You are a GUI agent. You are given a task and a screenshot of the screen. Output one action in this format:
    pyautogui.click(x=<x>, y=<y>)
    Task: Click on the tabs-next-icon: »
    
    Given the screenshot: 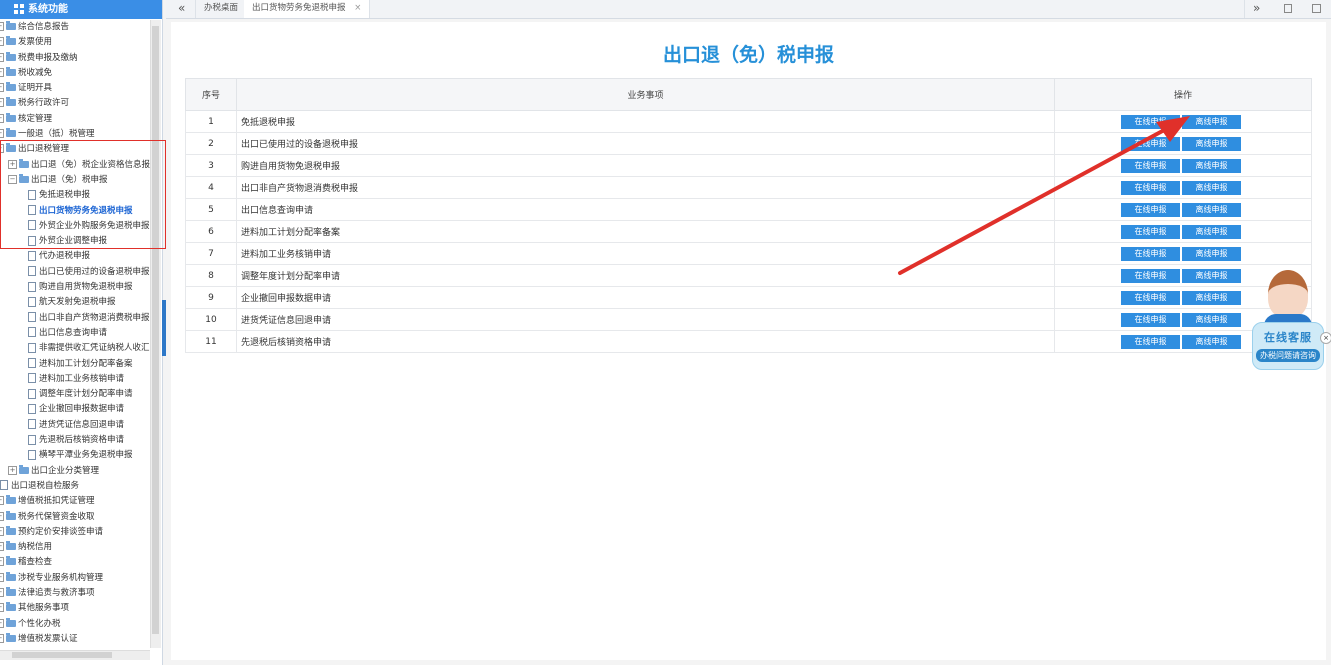 What is the action you would take?
    pyautogui.click(x=1256, y=9)
    